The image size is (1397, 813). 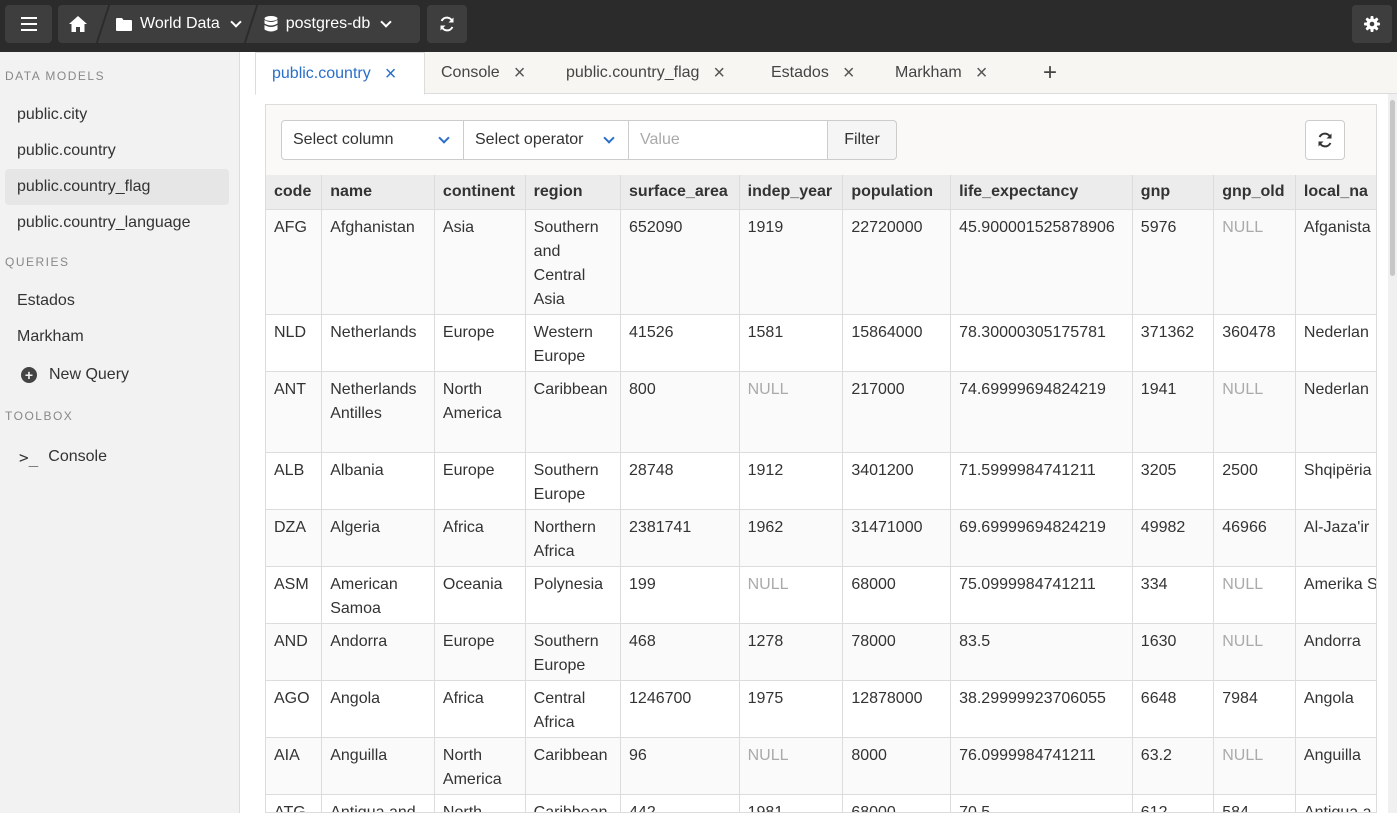 I want to click on table-cell-name: Anguilla, so click(x=378, y=766).